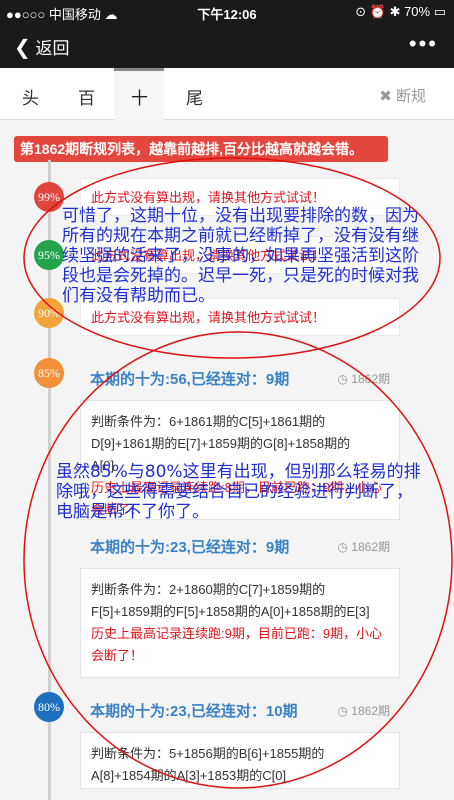 This screenshot has width=454, height=800. I want to click on warning-text: 历史上最高记录连续跑:9期，目前已跑：9期，小心会断了！, so click(237, 644).